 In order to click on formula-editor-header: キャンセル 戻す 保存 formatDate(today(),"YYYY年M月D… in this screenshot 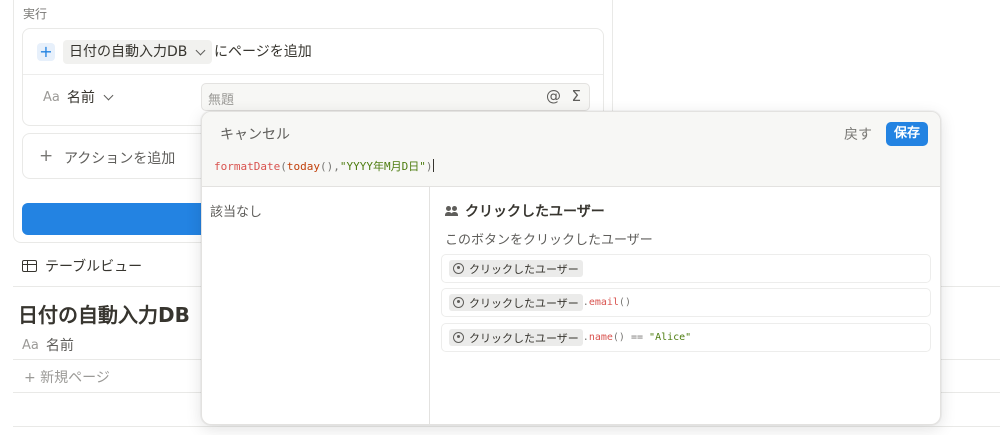, I will do `click(571, 149)`.